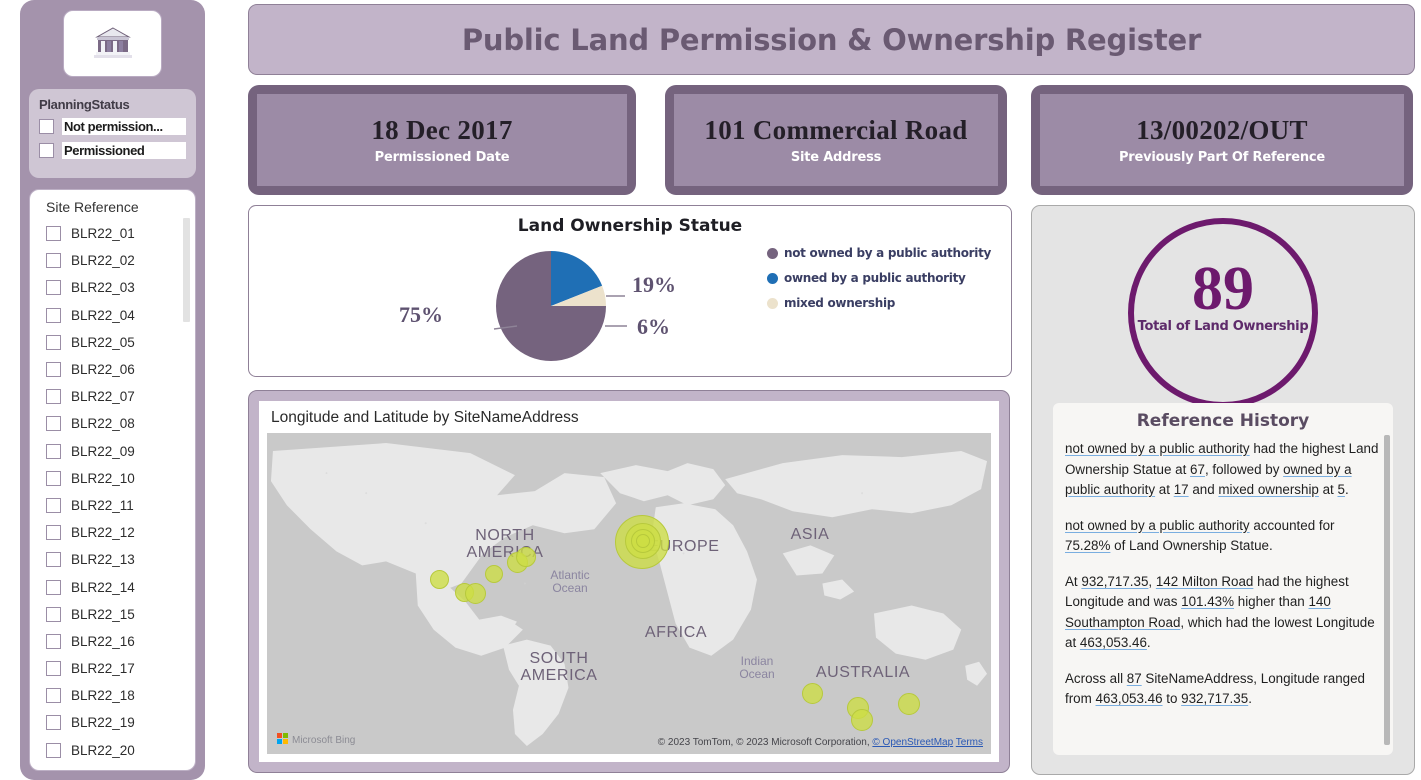 This screenshot has height=780, width=1421. What do you see at coordinates (1222, 157) in the screenshot?
I see `kpi-label: Previously Part Of Reference` at bounding box center [1222, 157].